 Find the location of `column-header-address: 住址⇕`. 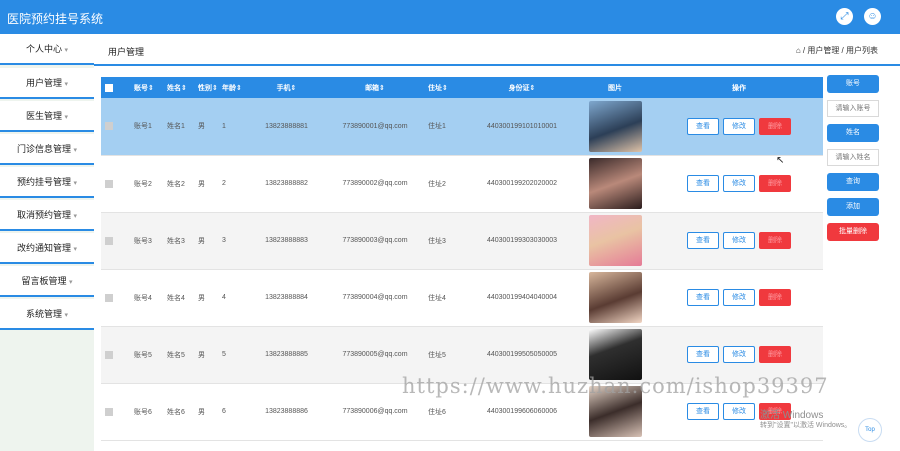

column-header-address: 住址⇕ is located at coordinates (446, 87).